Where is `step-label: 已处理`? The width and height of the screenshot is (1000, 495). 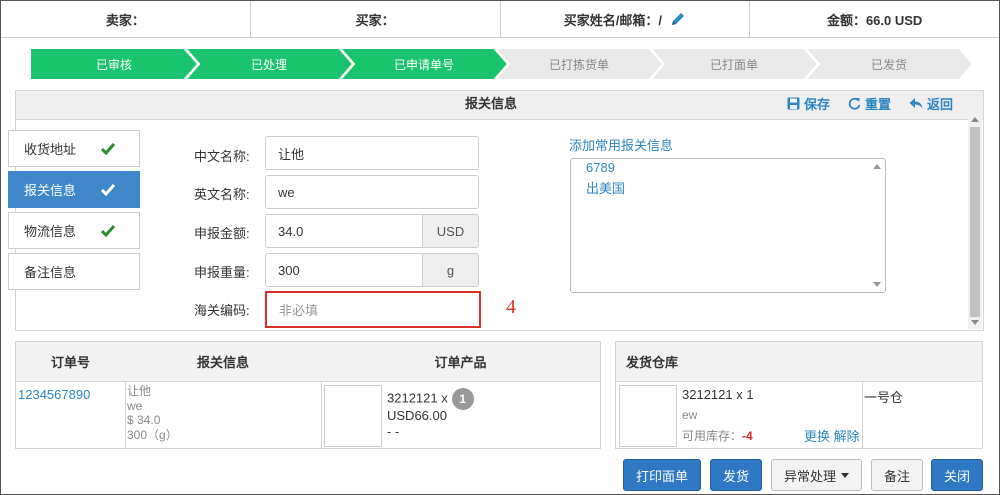
step-label: 已处理 is located at coordinates (268, 64).